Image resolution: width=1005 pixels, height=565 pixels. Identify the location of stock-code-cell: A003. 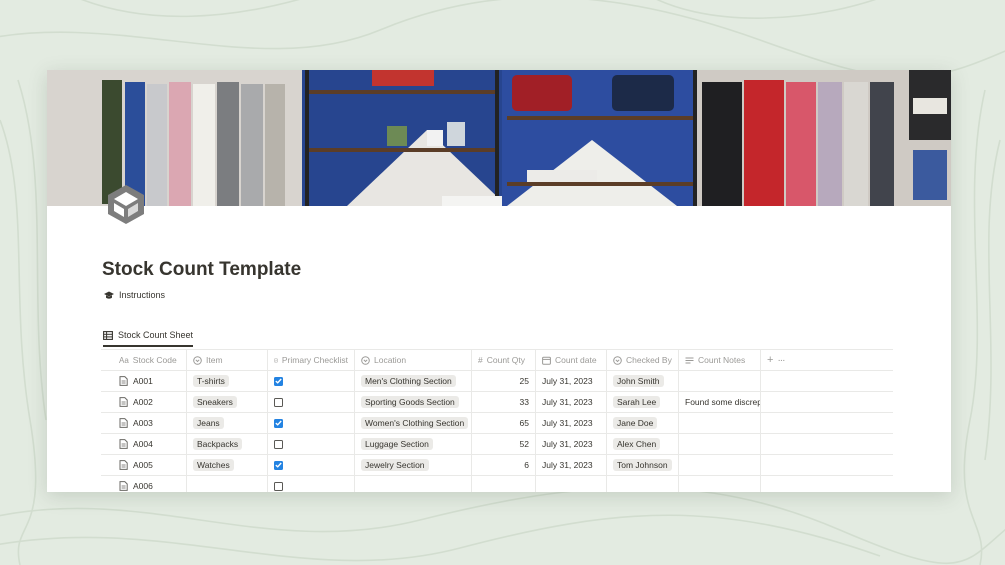
(144, 423).